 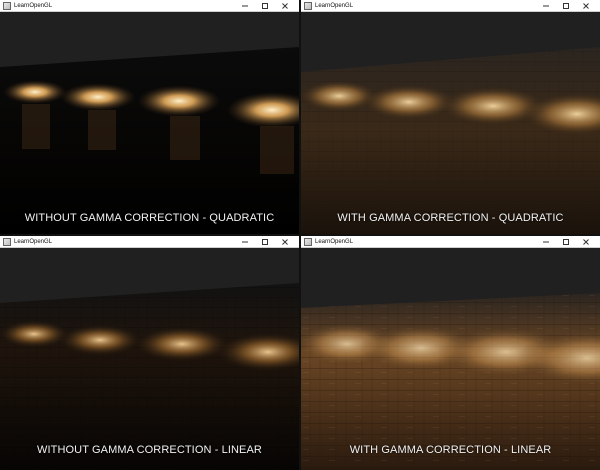 I want to click on caption: WITHOUT GAMMA CORRECTION - QUADRATIC, so click(x=149, y=218).